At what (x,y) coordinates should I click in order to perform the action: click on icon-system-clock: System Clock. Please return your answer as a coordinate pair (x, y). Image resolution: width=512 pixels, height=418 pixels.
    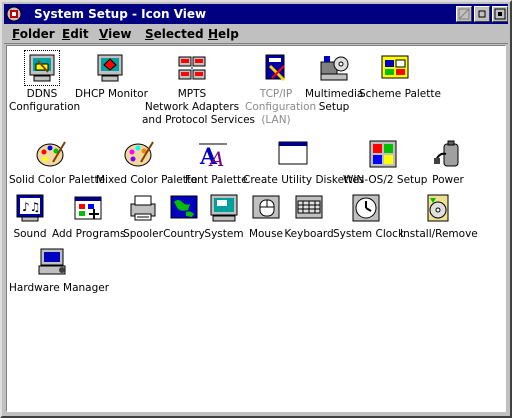
    Looking at the image, I should click on (369, 216).